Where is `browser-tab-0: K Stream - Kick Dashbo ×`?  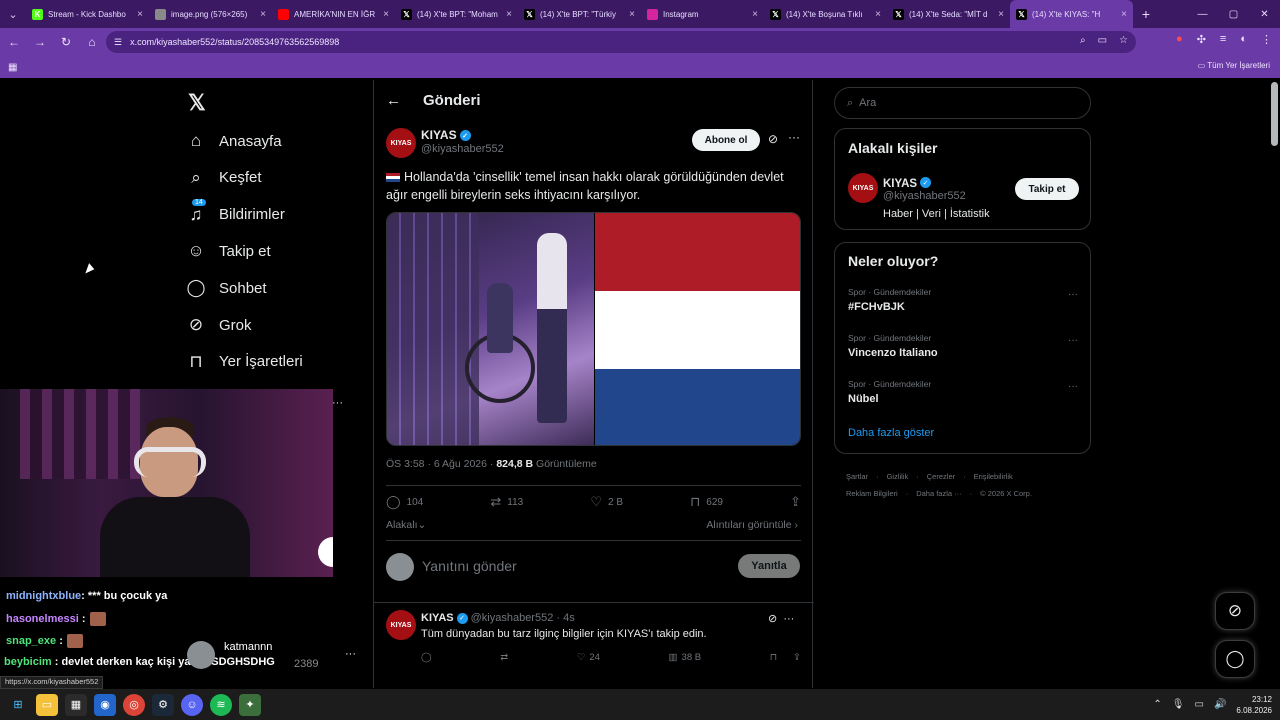 browser-tab-0: K Stream - Kick Dashbo × is located at coordinates (87, 14).